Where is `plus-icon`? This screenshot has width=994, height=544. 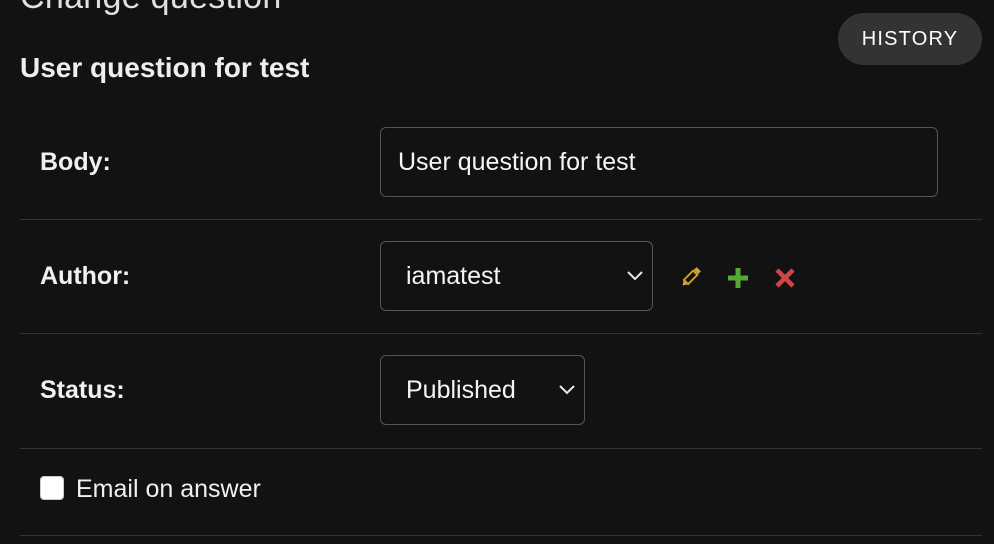 plus-icon is located at coordinates (738, 278).